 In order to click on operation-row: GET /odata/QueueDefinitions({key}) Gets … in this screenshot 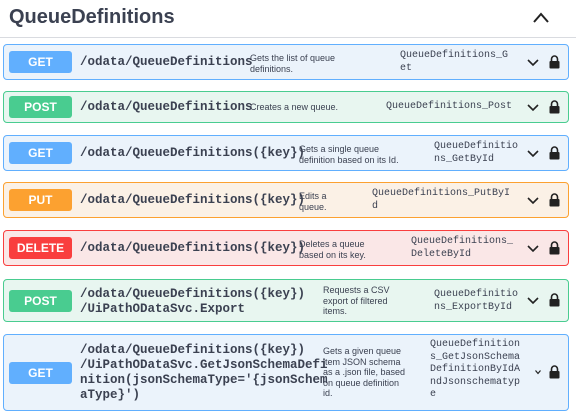, I will do `click(286, 153)`.